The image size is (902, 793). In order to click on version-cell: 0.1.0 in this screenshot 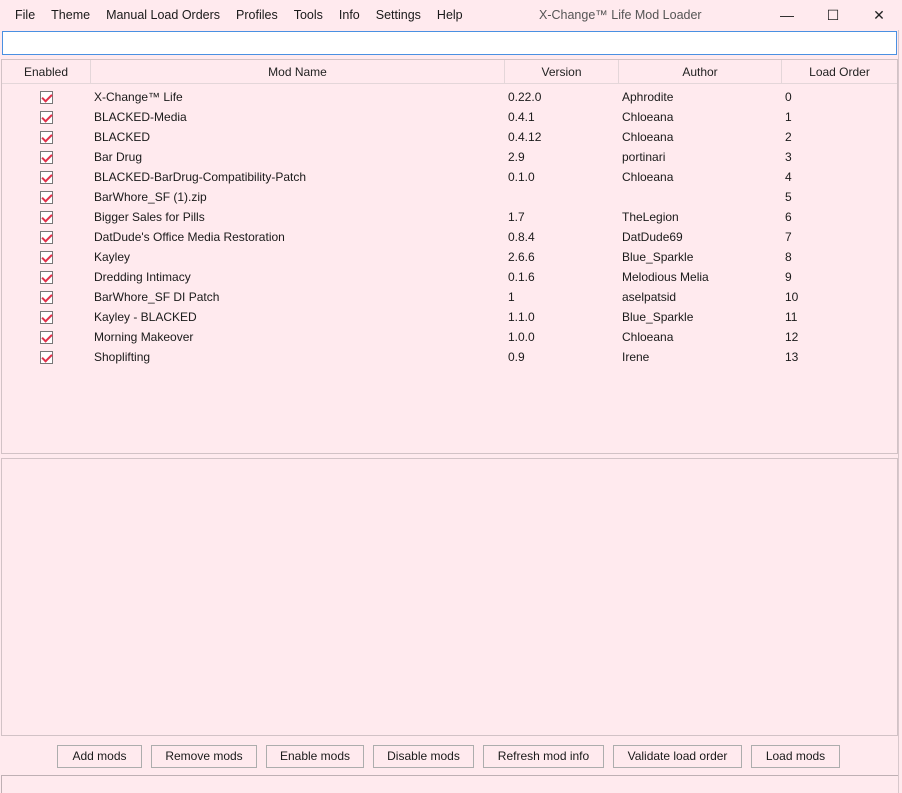, I will do `click(521, 177)`.